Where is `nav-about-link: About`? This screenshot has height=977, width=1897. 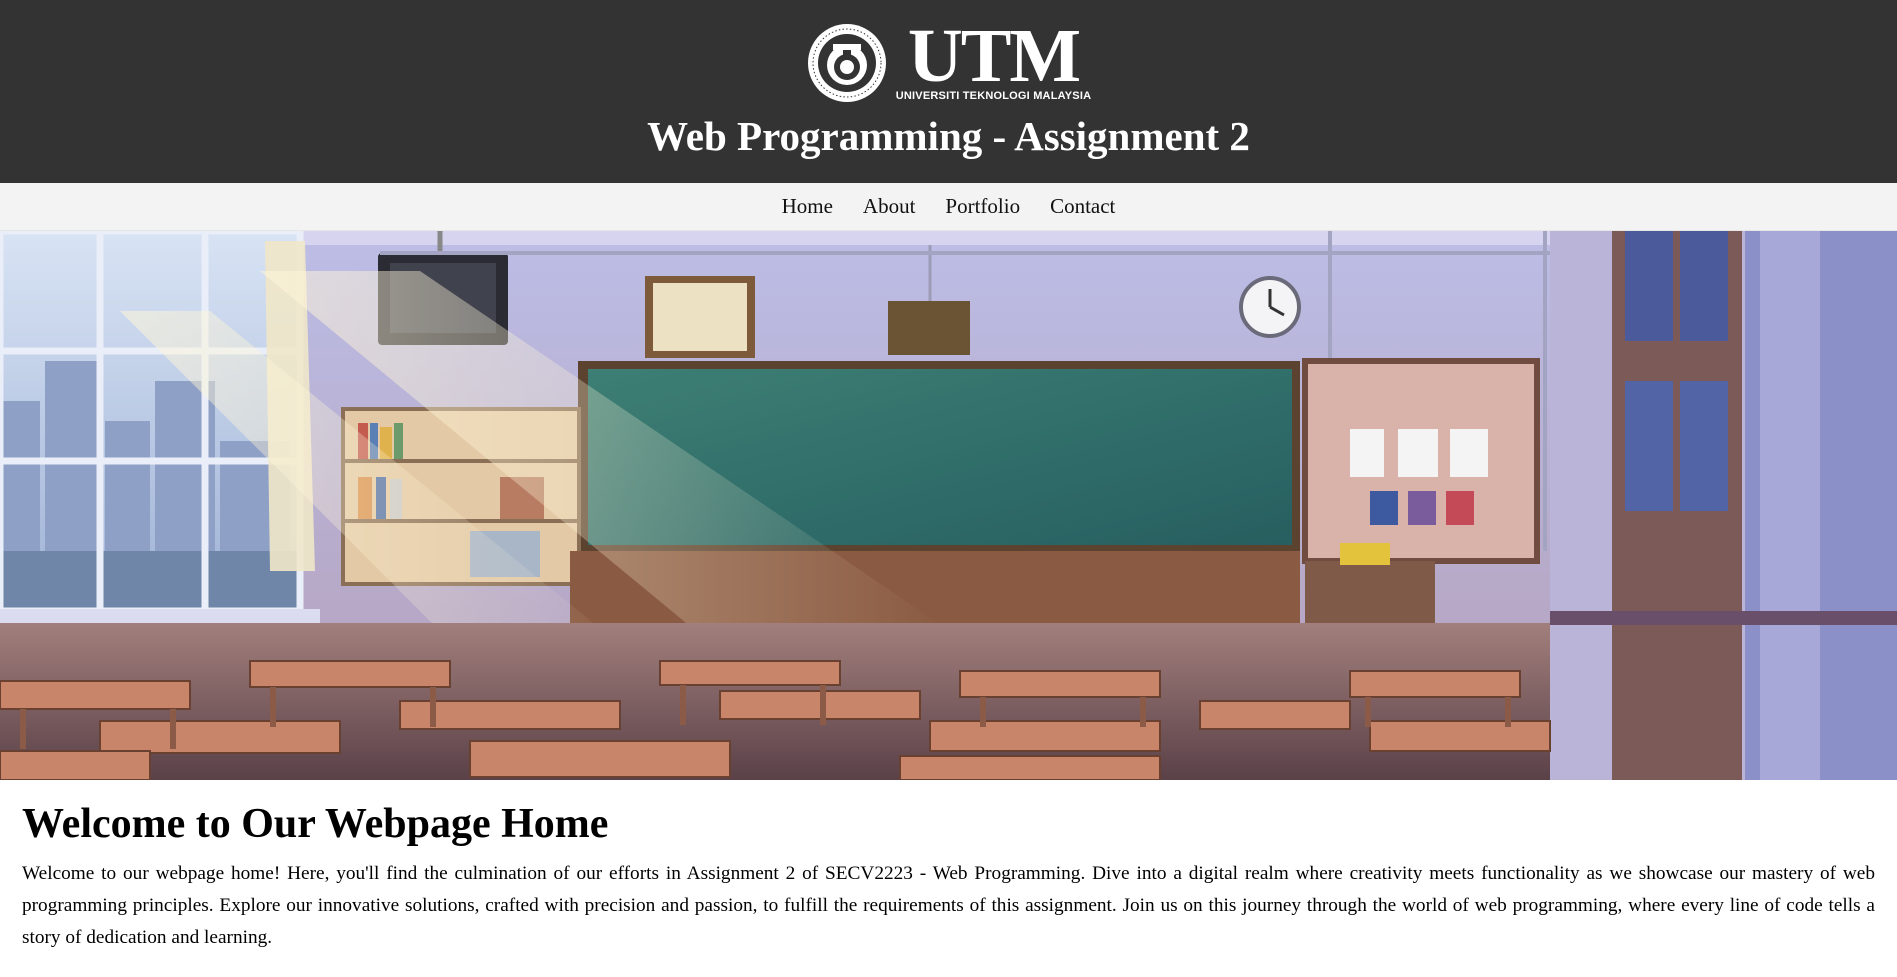
nav-about-link: About is located at coordinates (889, 206).